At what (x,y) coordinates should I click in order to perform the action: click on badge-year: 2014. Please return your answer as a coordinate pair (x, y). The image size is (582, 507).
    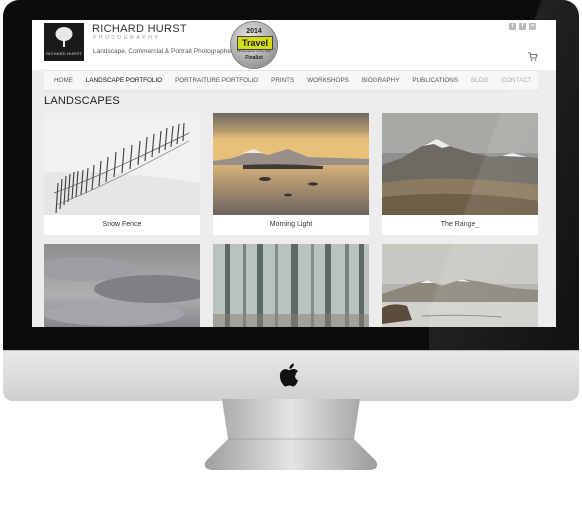
    Looking at the image, I should click on (254, 31).